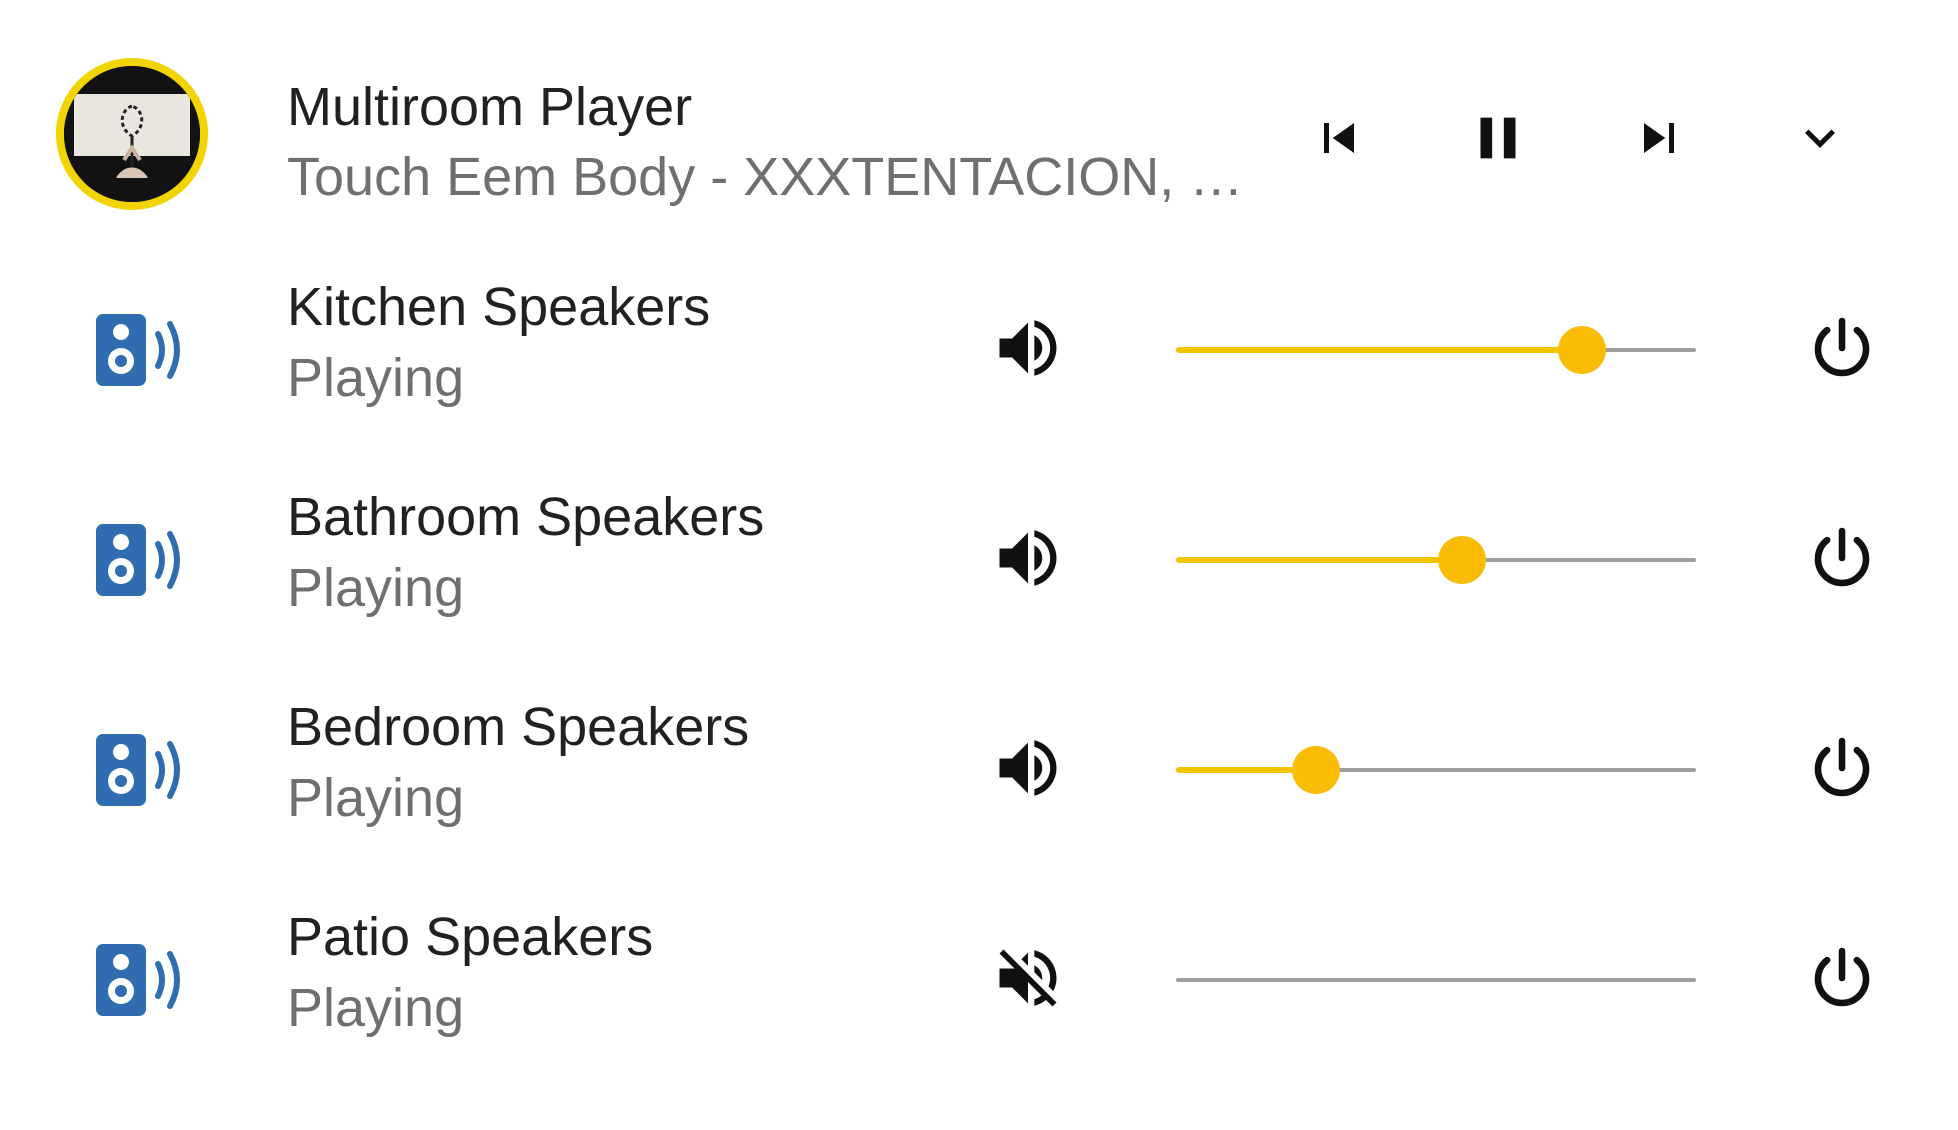 The height and width of the screenshot is (1130, 1958). I want to click on expand-button, so click(1820, 138).